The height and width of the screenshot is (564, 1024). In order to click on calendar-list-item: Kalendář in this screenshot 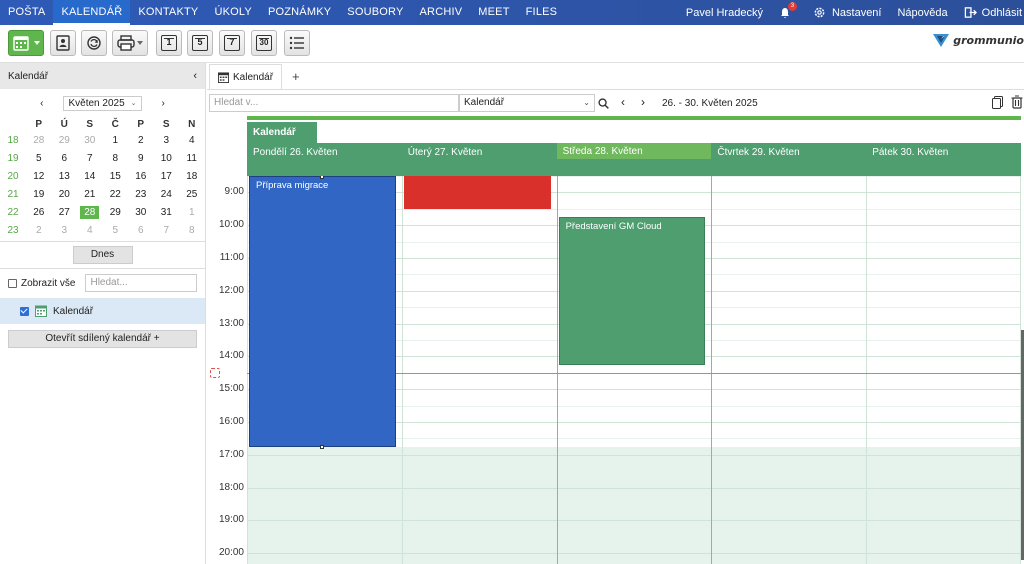, I will do `click(102, 311)`.